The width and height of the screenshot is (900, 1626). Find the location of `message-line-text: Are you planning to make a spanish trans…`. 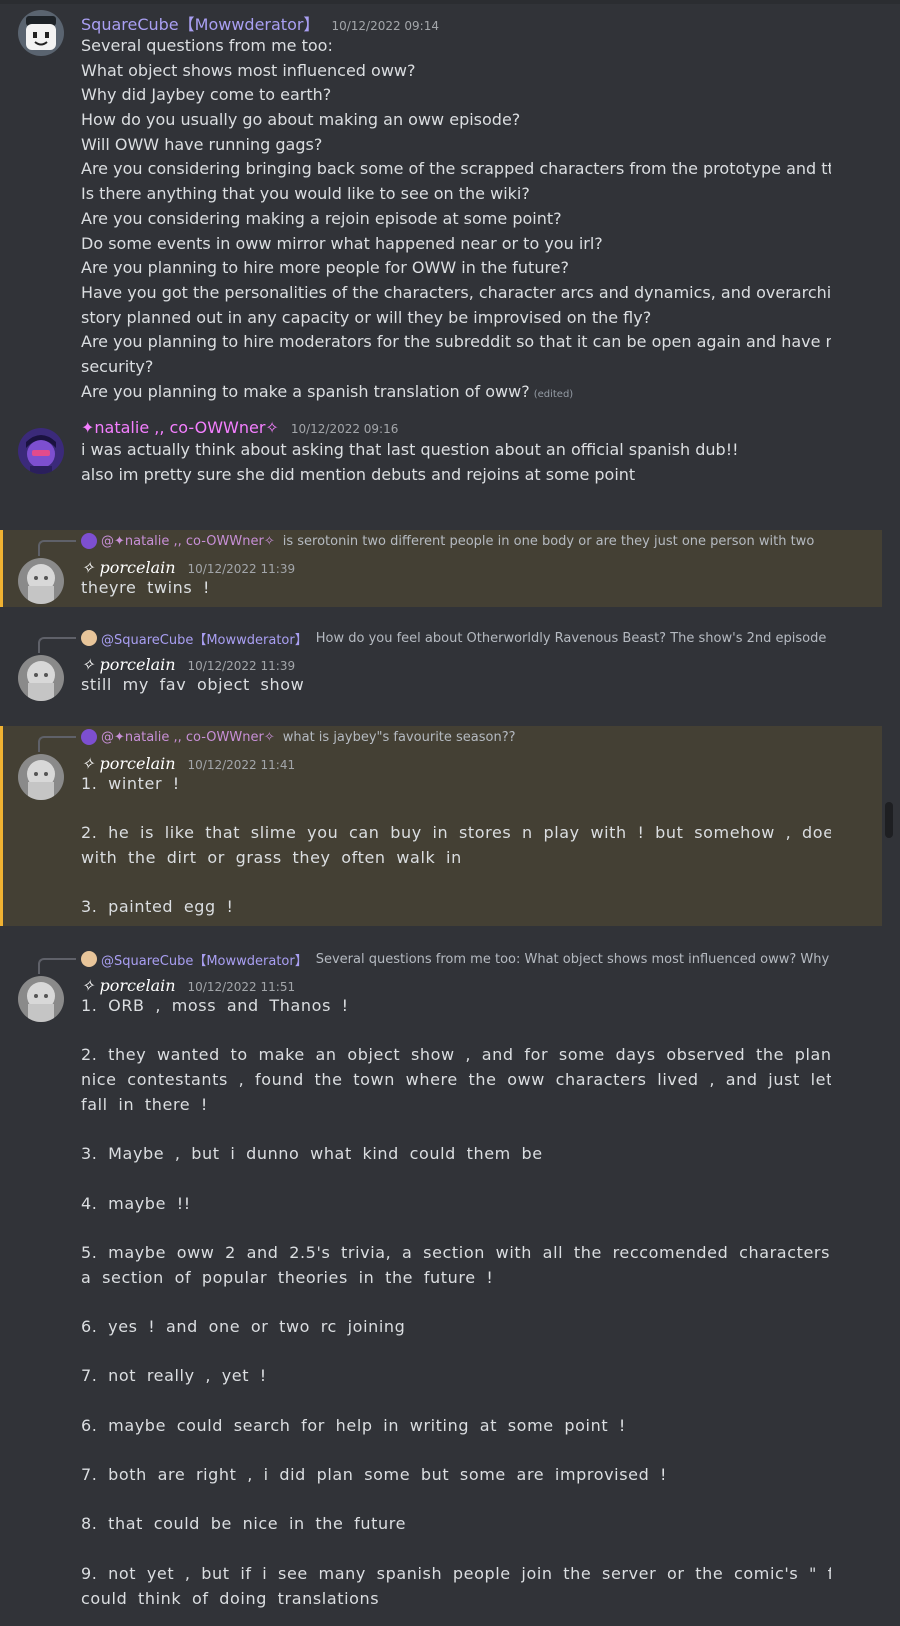

message-line-text: Are you planning to make a spanish trans… is located at coordinates (305, 391).